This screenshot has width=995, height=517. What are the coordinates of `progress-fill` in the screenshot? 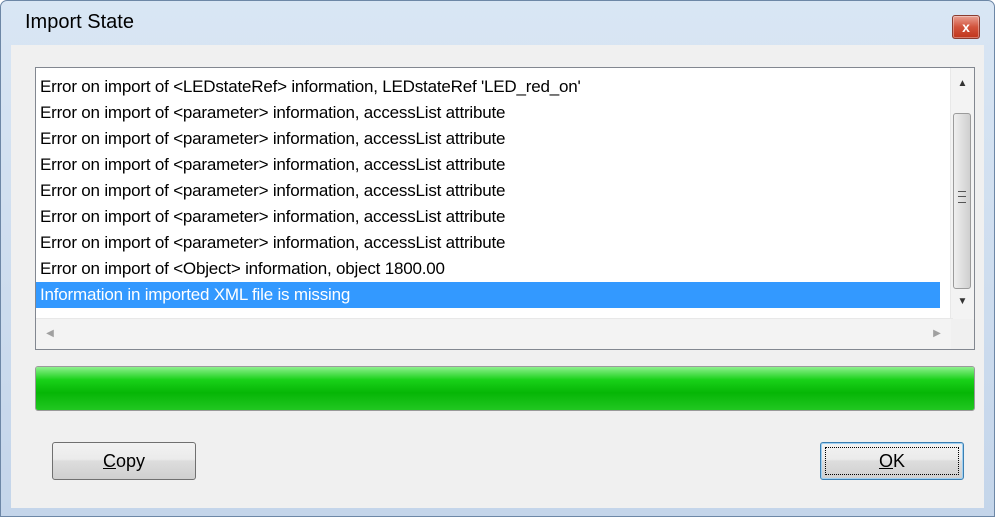 It's located at (505, 388).